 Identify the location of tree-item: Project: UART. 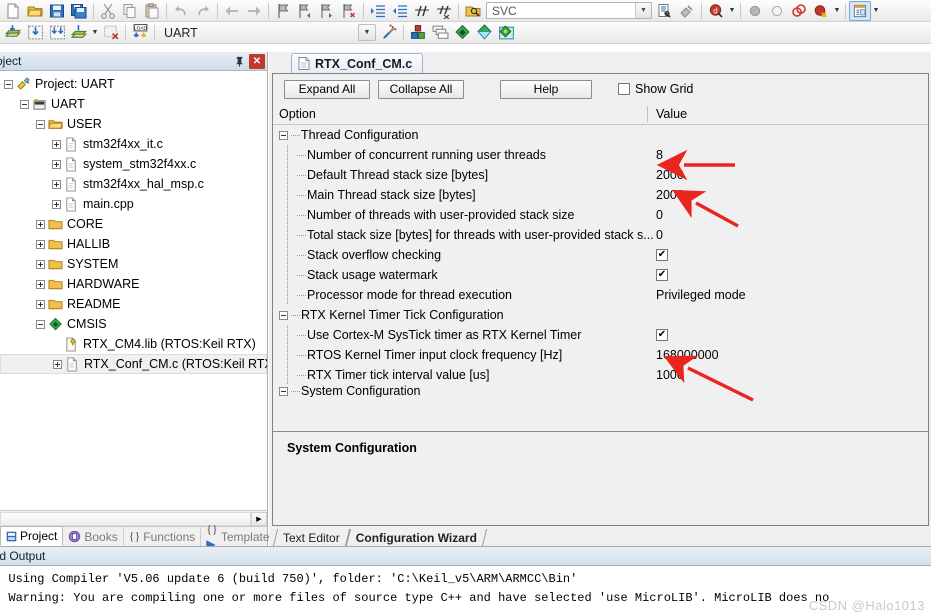
(133, 84).